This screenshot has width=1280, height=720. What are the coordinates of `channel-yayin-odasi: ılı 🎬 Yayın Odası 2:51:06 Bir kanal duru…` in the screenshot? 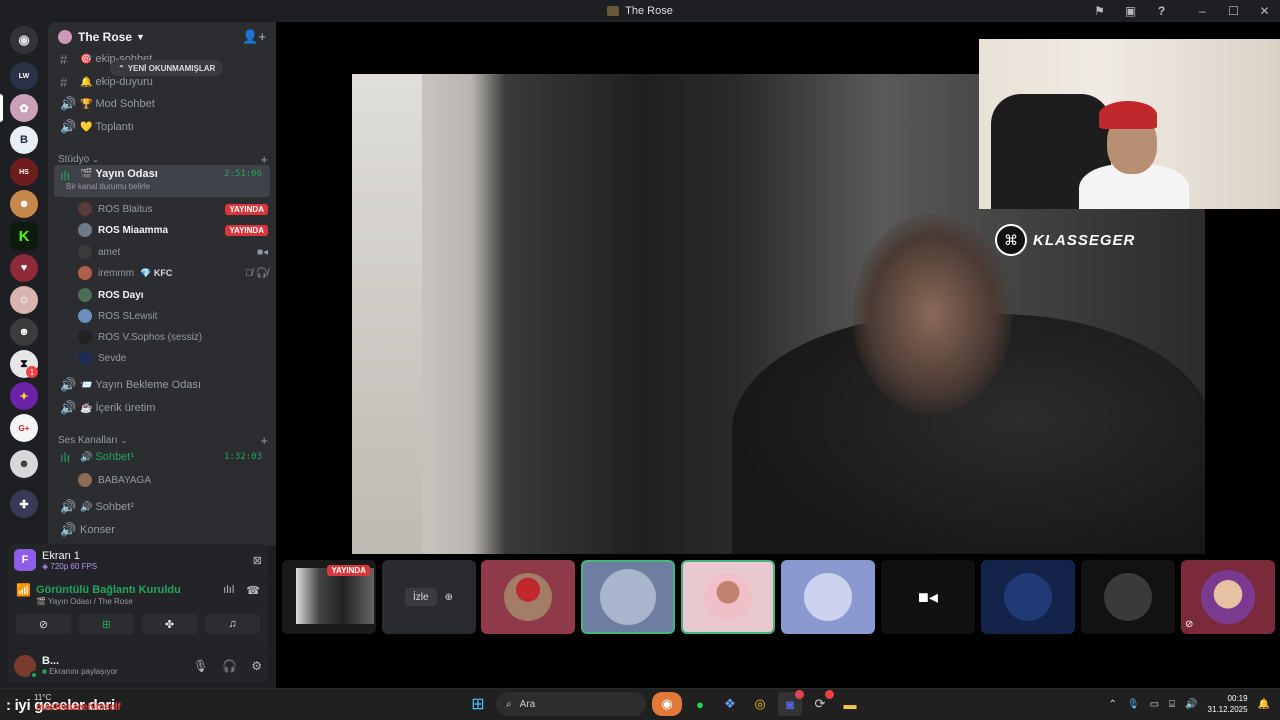 It's located at (162, 181).